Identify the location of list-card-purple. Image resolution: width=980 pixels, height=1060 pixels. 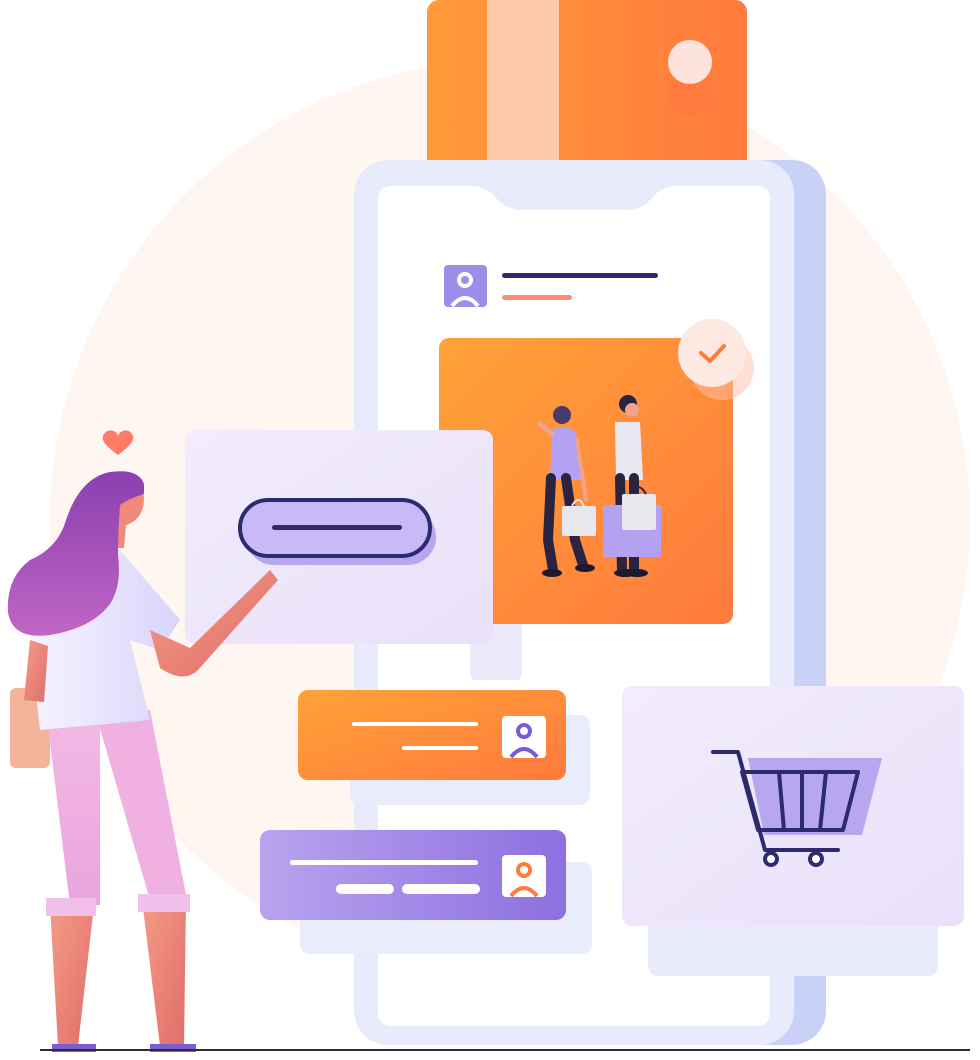
(426, 892).